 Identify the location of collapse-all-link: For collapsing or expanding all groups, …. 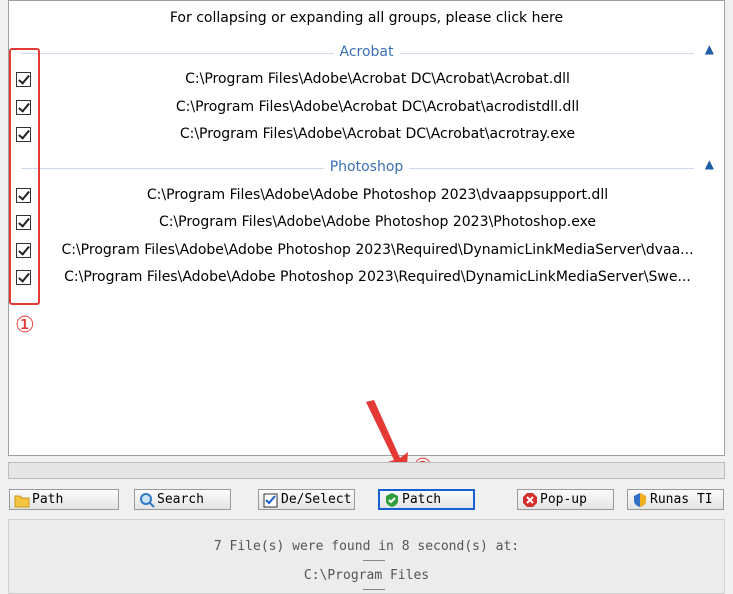
(366, 18).